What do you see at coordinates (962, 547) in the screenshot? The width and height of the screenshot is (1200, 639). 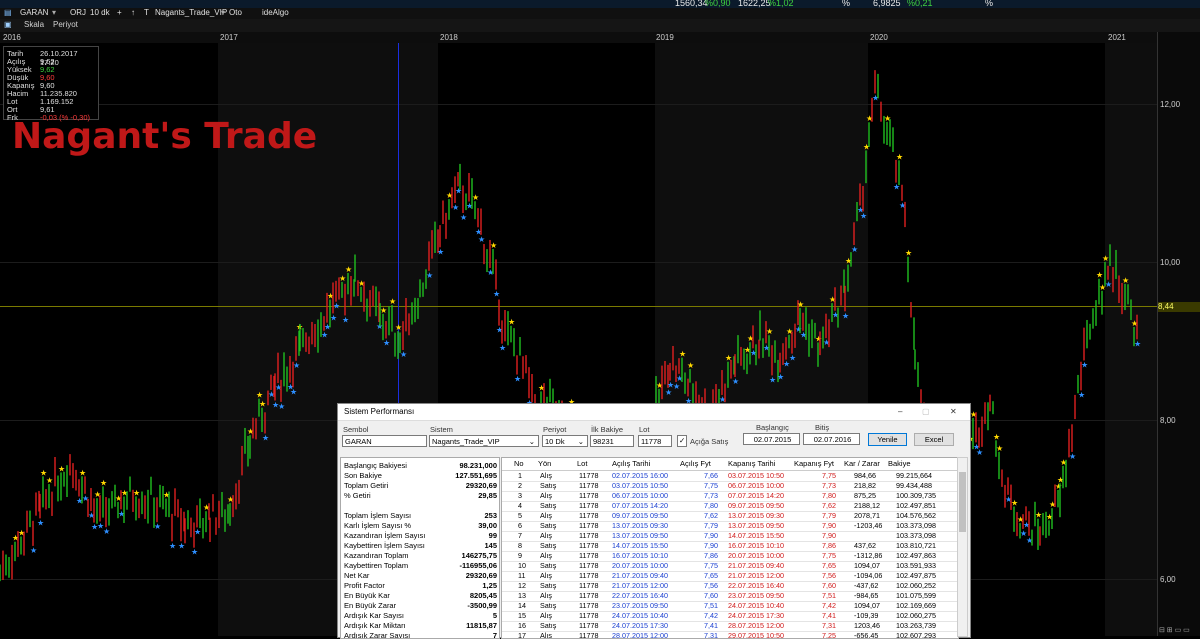 I see `trades-scrollbar` at bounding box center [962, 547].